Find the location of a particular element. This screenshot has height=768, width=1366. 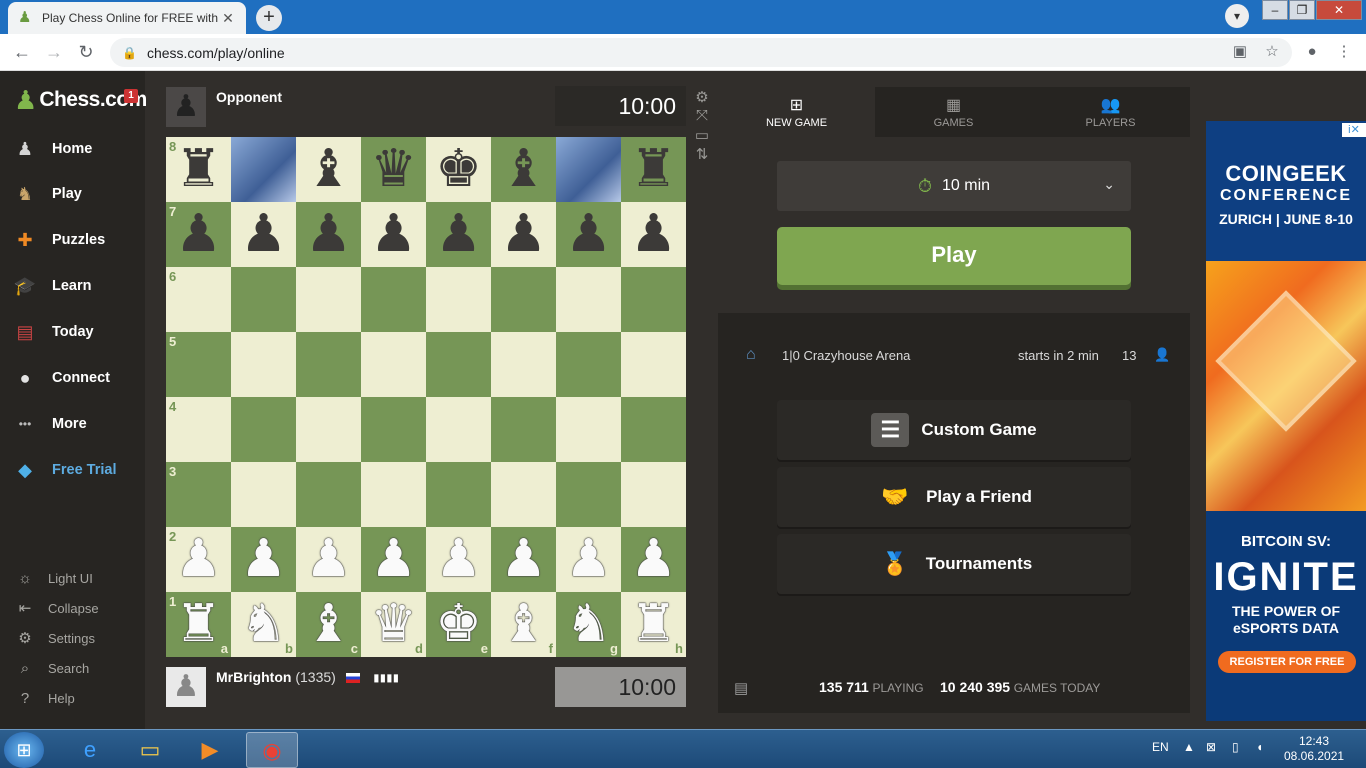

menu-kebab-icon: ⋮ is located at coordinates (1344, 52).